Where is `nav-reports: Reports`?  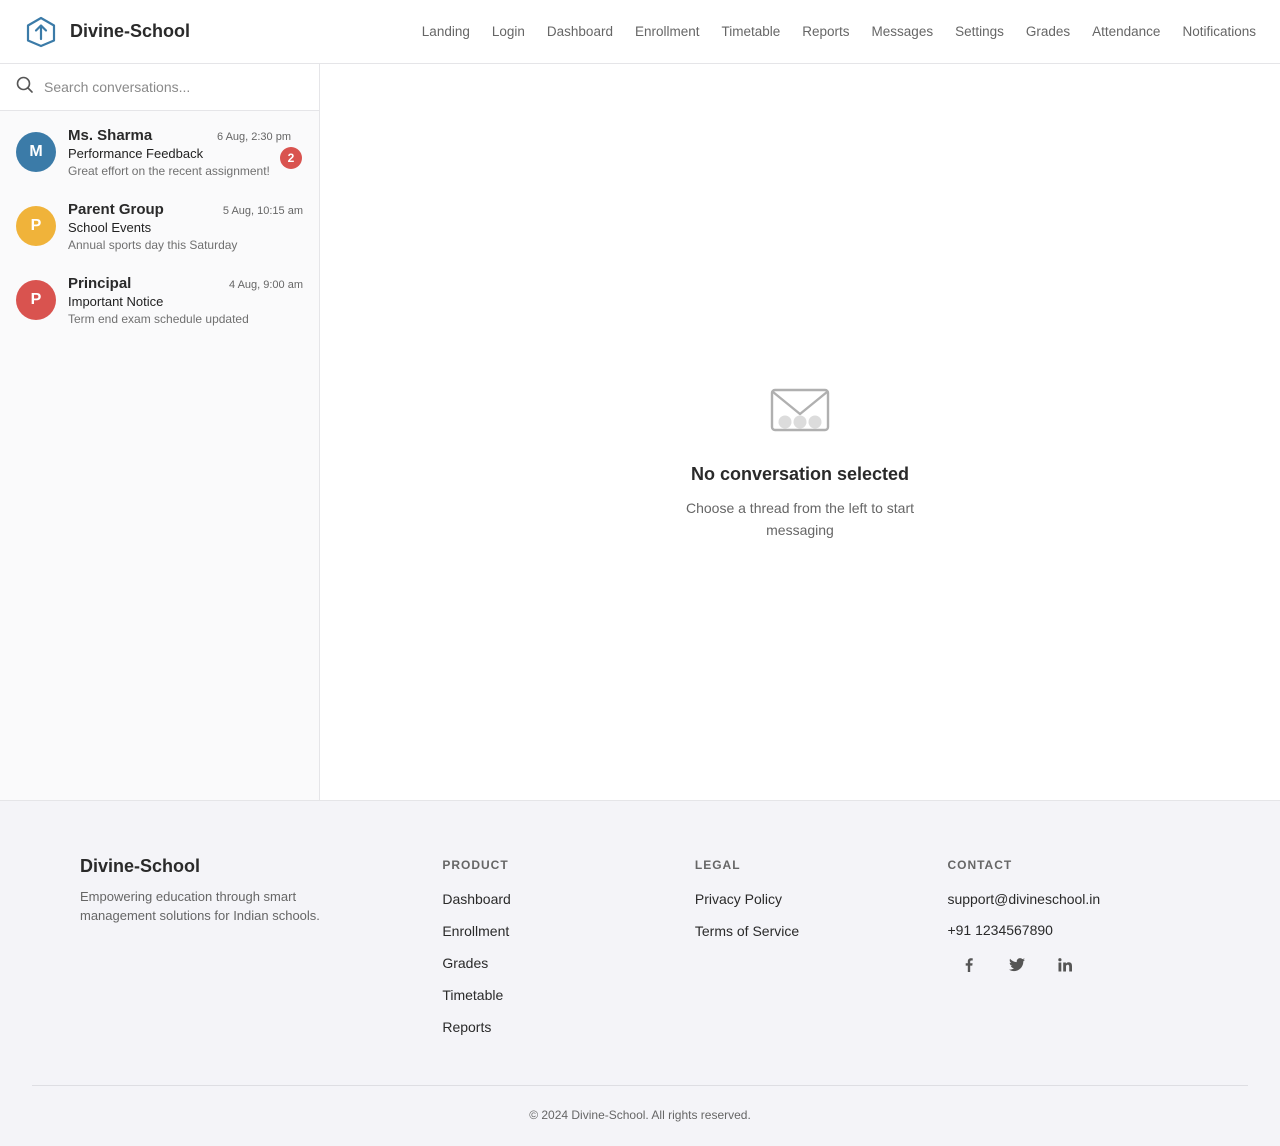
nav-reports: Reports is located at coordinates (825, 31).